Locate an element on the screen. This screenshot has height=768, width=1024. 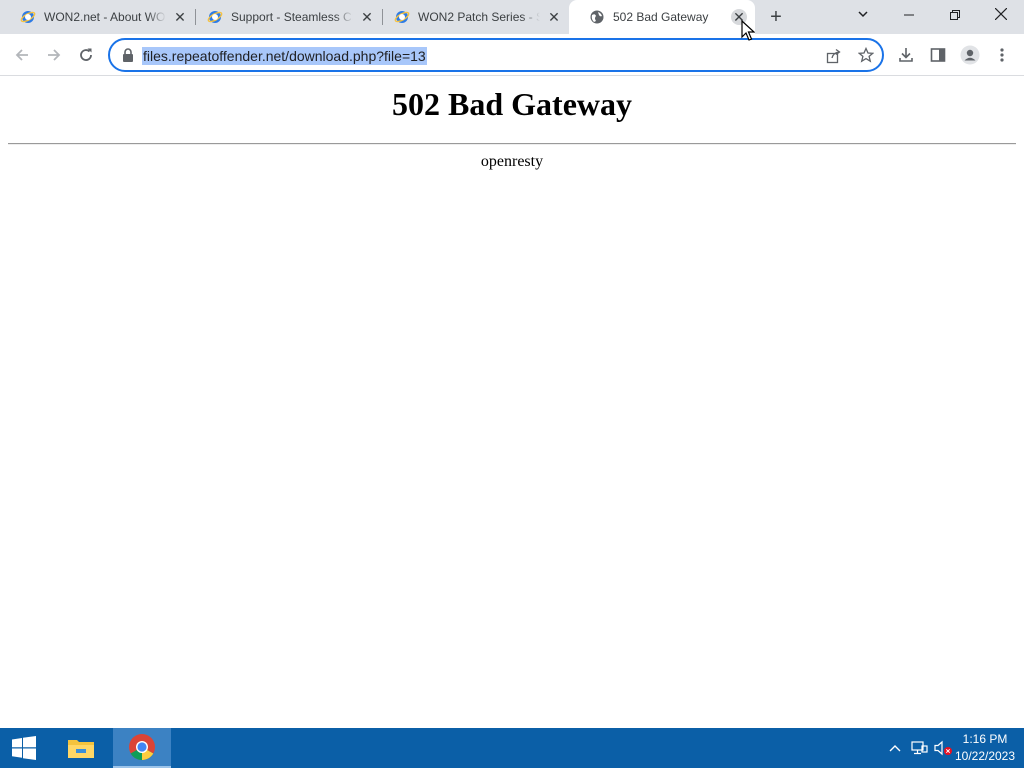
tab-search-button is located at coordinates (863, 15).